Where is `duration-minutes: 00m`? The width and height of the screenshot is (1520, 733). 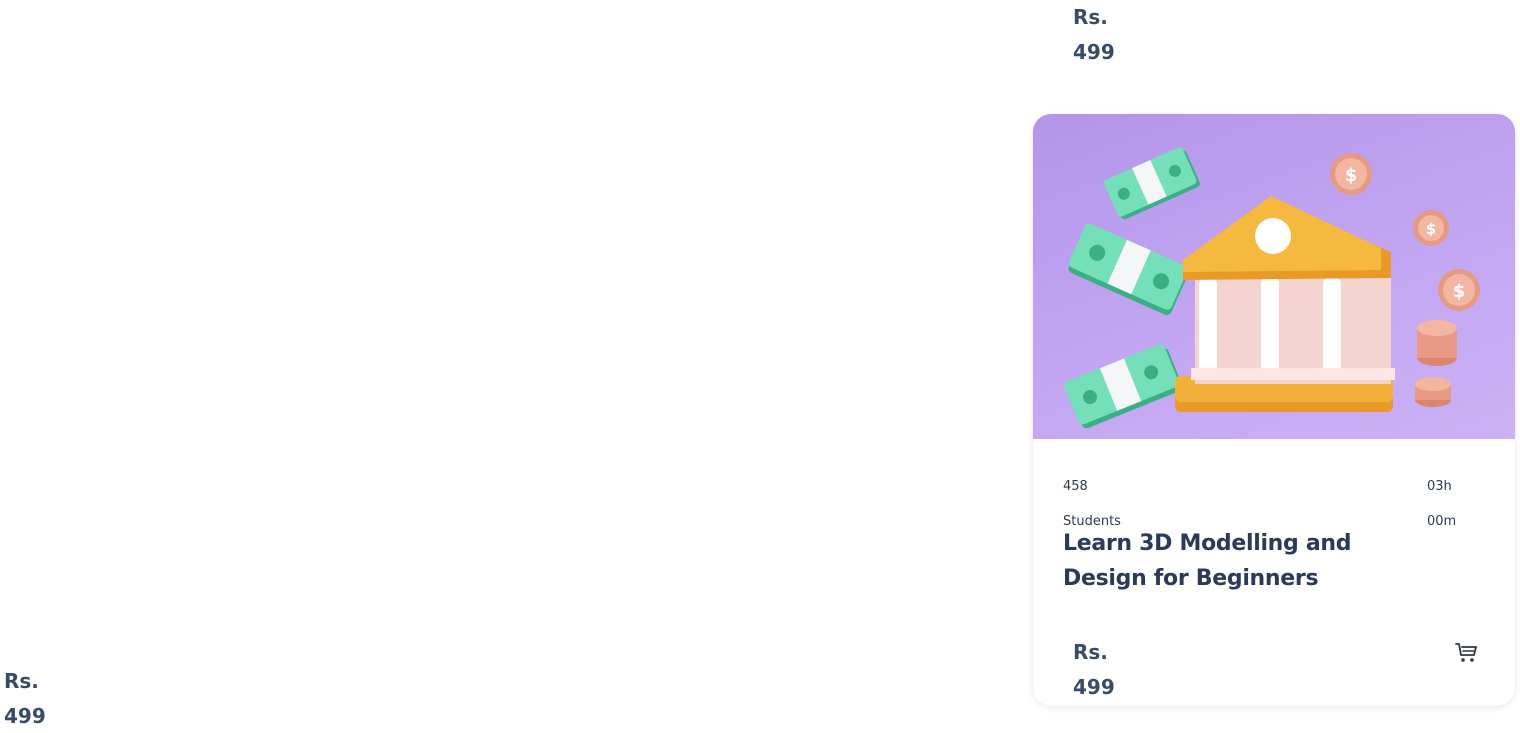
duration-minutes: 00m is located at coordinates (1442, 521).